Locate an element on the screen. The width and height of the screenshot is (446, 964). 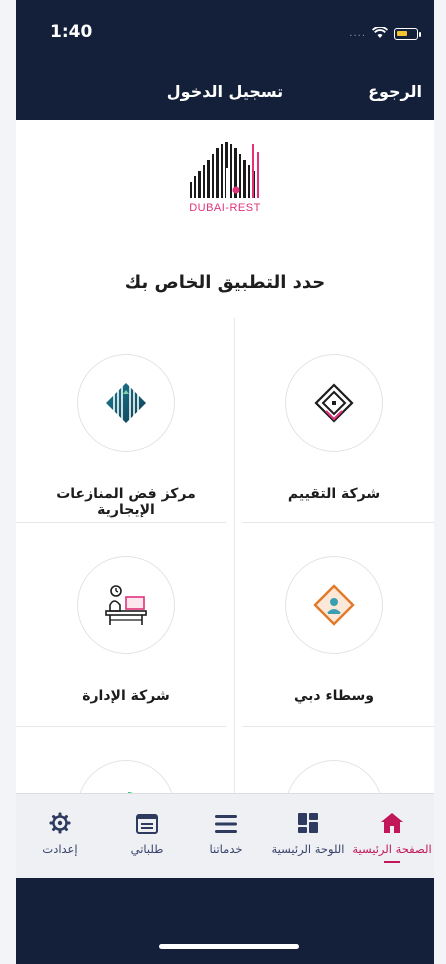
navigation-bar: تسجيل الدخول الرجوع is located at coordinates (225, 94).